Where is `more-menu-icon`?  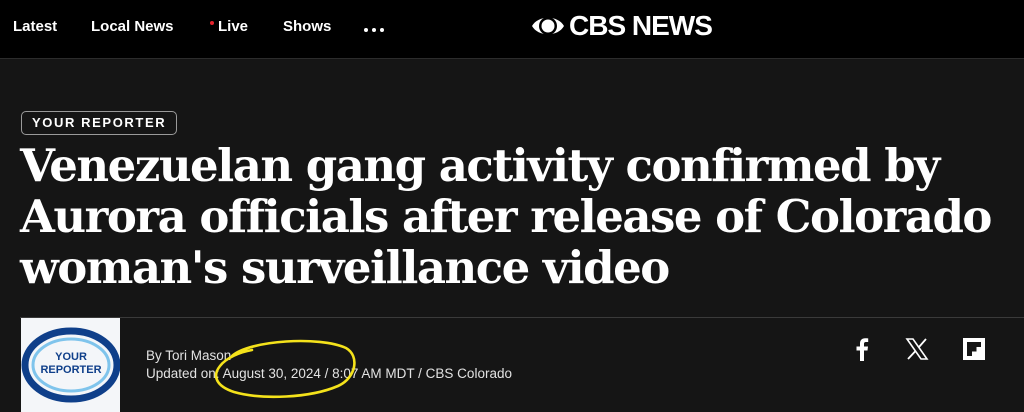 more-menu-icon is located at coordinates (375, 31).